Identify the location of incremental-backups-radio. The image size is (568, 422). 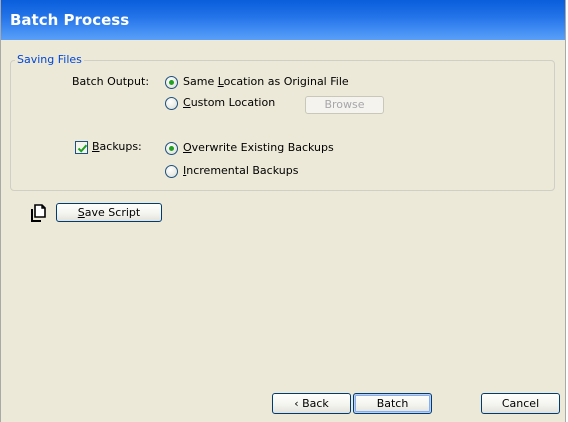
(171, 171).